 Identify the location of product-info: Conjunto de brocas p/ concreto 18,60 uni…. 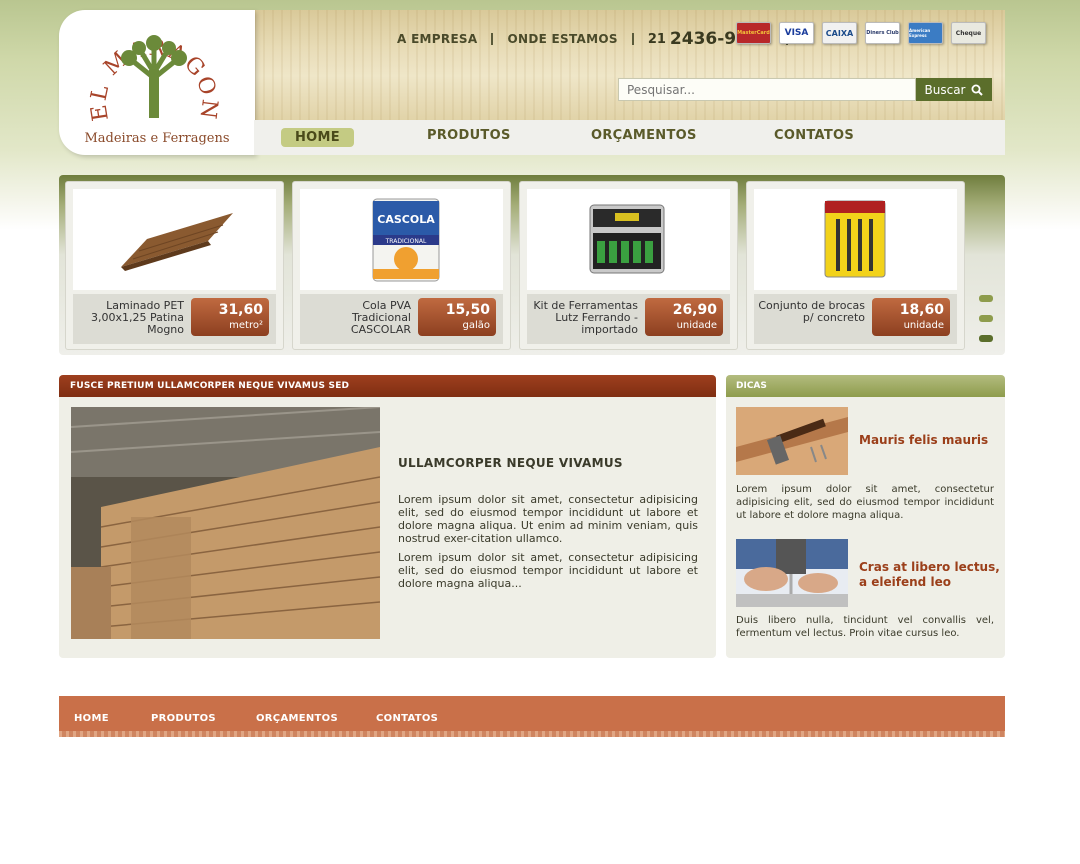
(855, 319).